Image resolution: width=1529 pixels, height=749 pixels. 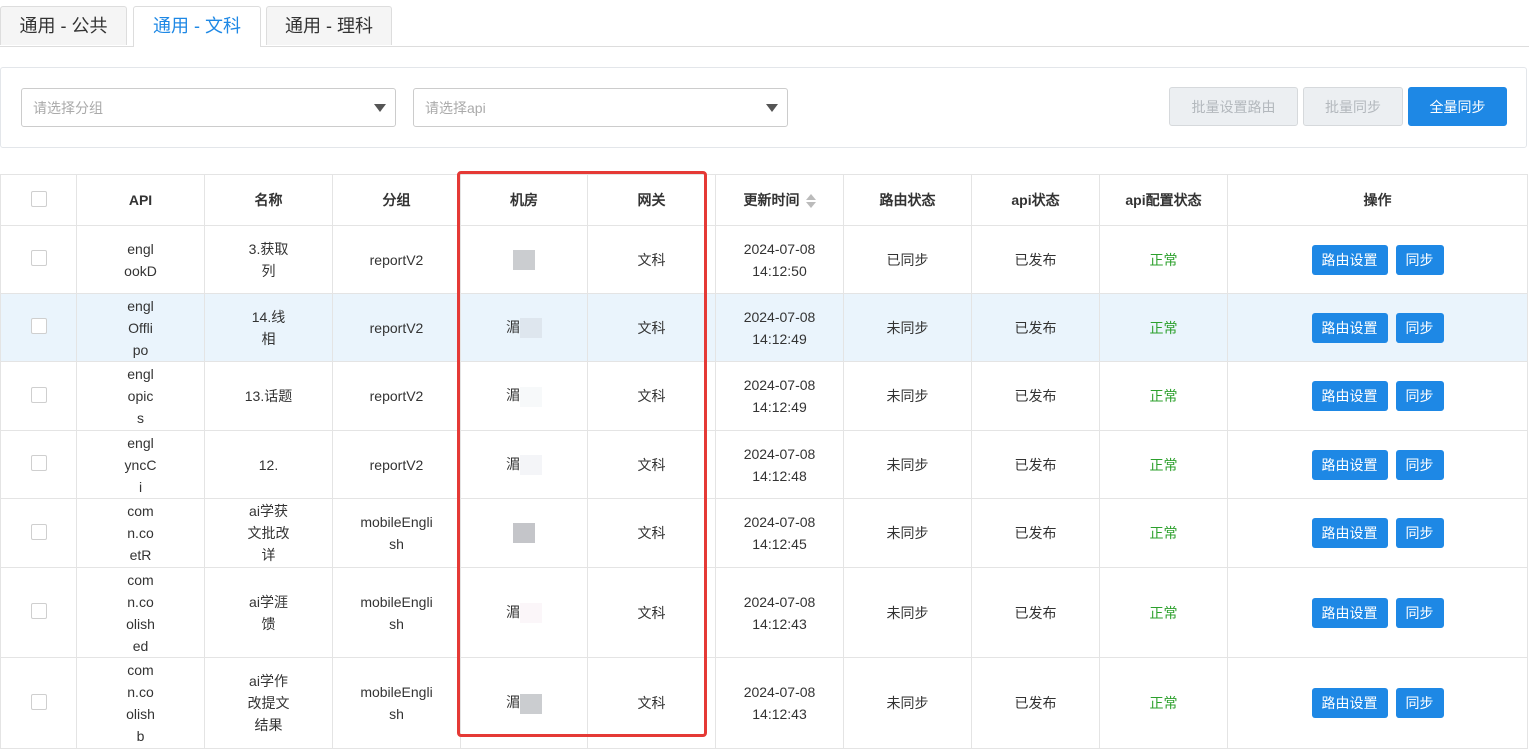 I want to click on group-select: 请选择分组, so click(x=208, y=107).